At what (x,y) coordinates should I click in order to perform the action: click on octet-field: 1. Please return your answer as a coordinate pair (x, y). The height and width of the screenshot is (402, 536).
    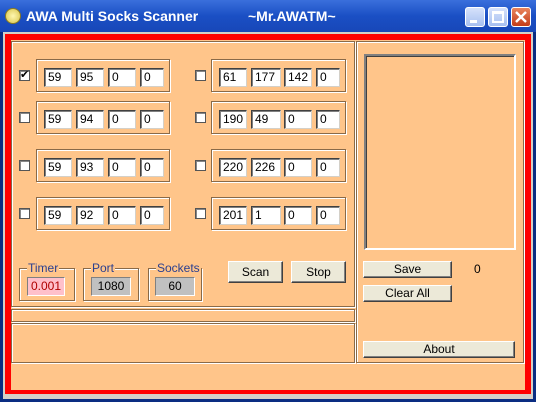
    Looking at the image, I should click on (266, 215).